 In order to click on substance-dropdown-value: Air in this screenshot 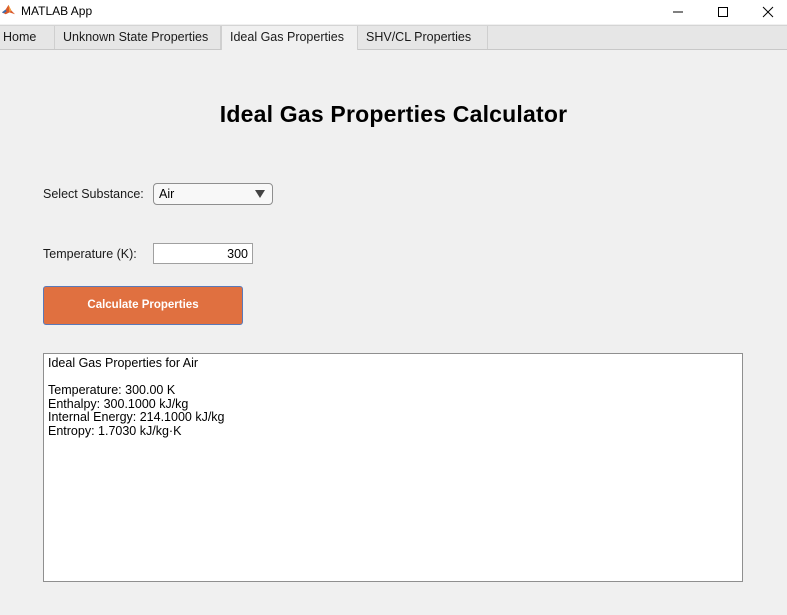, I will do `click(167, 194)`.